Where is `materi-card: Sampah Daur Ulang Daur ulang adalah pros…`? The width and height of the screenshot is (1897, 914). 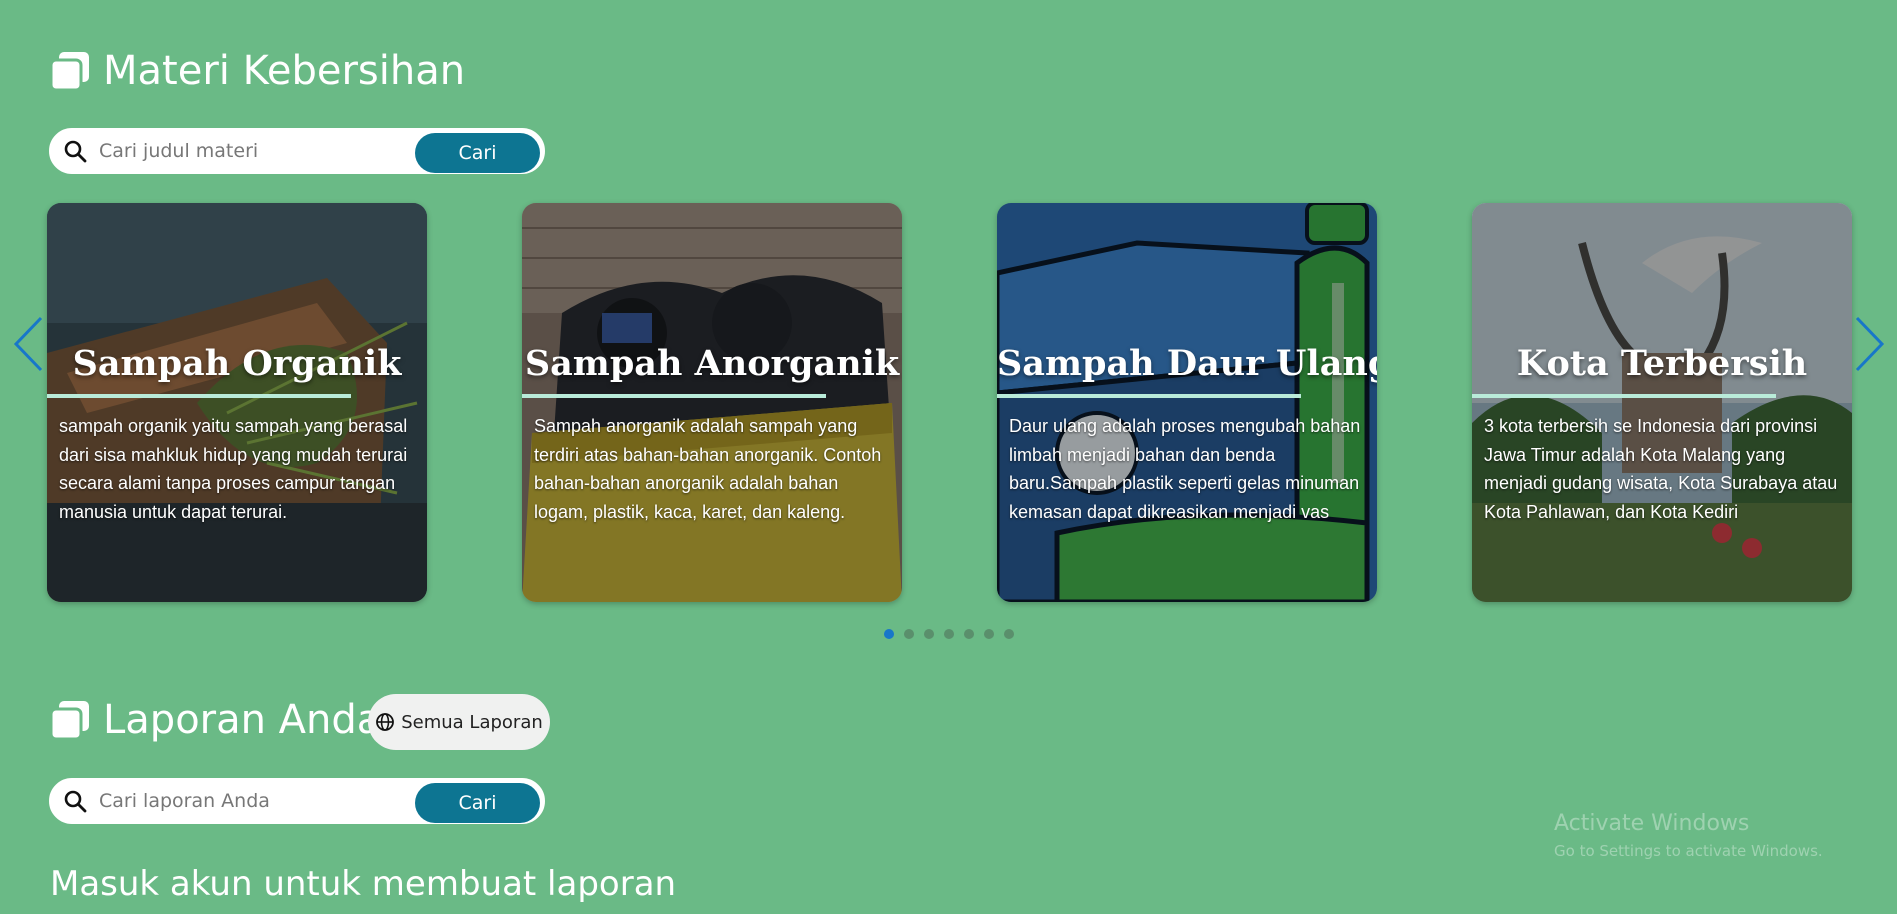 materi-card: Sampah Daur Ulang Daur ulang adalah pros… is located at coordinates (1187, 402).